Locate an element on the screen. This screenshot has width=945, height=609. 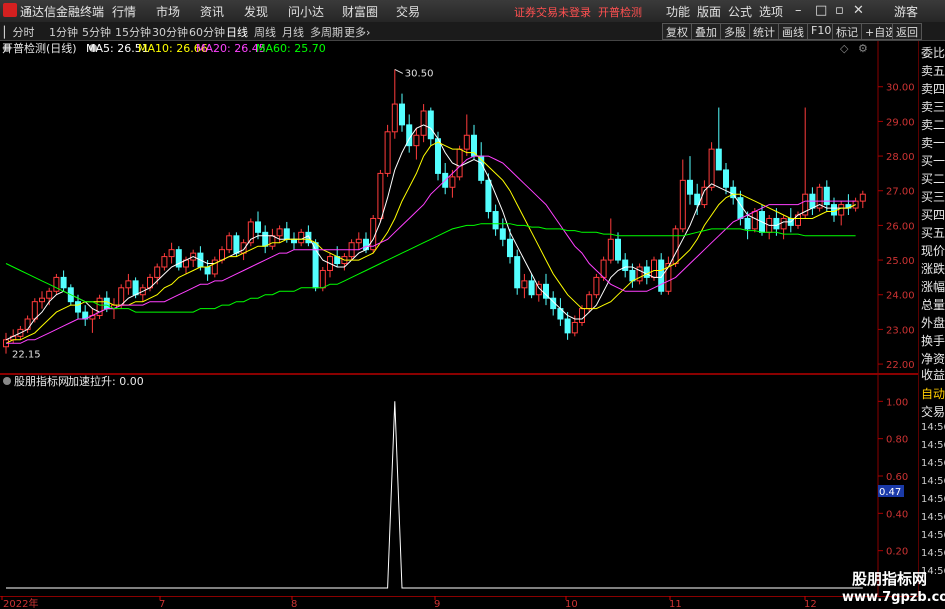
side-item-trade: 交易 is located at coordinates (933, 411).